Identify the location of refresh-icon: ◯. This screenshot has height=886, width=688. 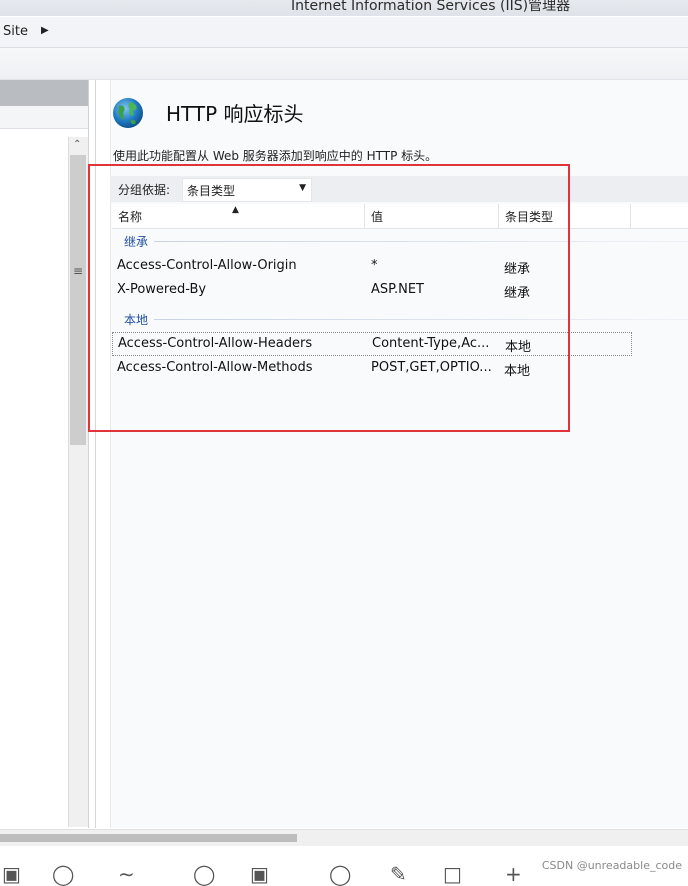
(340, 874).